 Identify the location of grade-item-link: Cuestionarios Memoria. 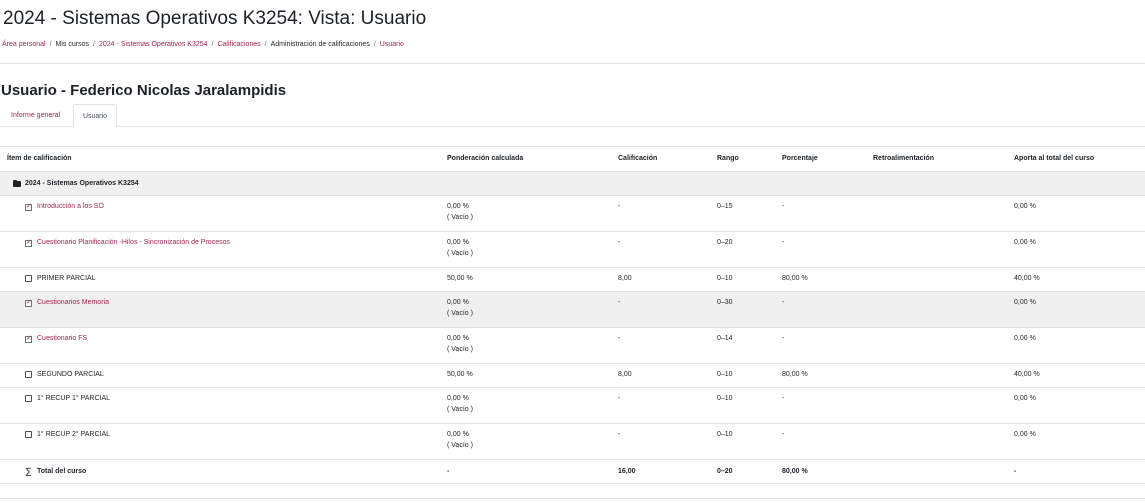
(73, 302).